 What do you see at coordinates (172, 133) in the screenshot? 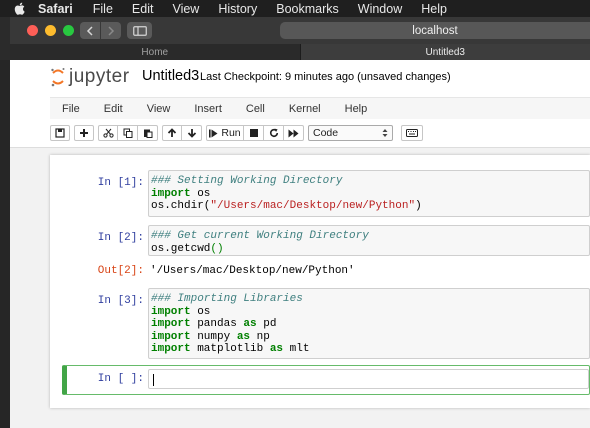
I see `move-up-button` at bounding box center [172, 133].